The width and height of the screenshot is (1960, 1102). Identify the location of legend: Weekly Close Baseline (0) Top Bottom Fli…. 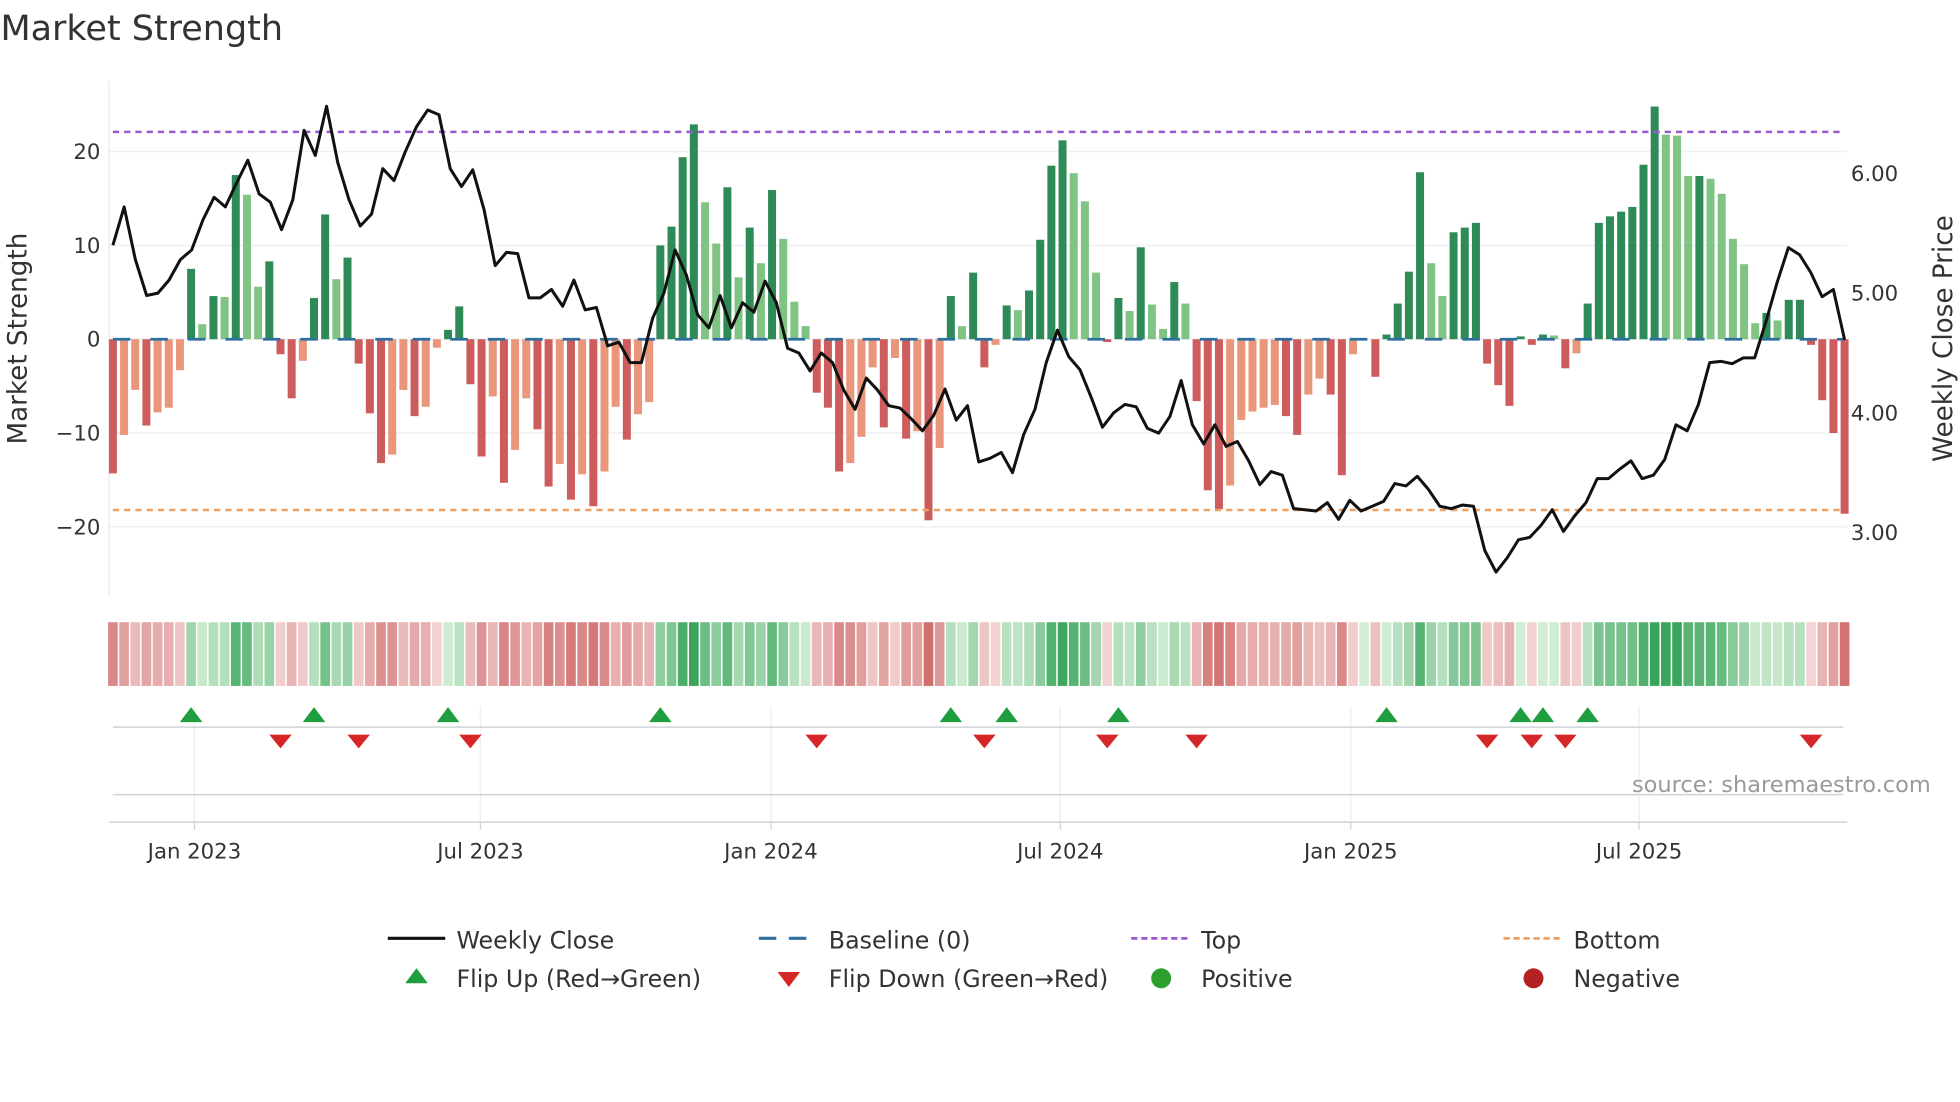
(1033, 959).